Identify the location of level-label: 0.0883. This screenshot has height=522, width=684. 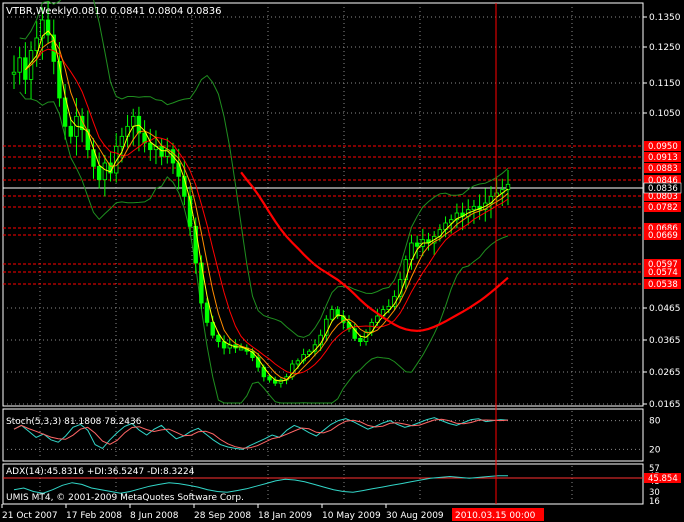
(663, 169).